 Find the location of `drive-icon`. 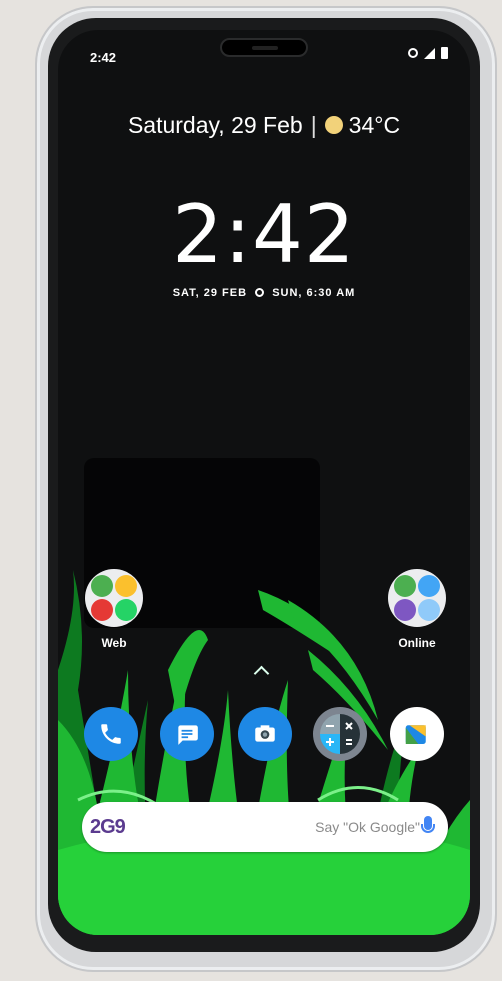

drive-icon is located at coordinates (126, 586).